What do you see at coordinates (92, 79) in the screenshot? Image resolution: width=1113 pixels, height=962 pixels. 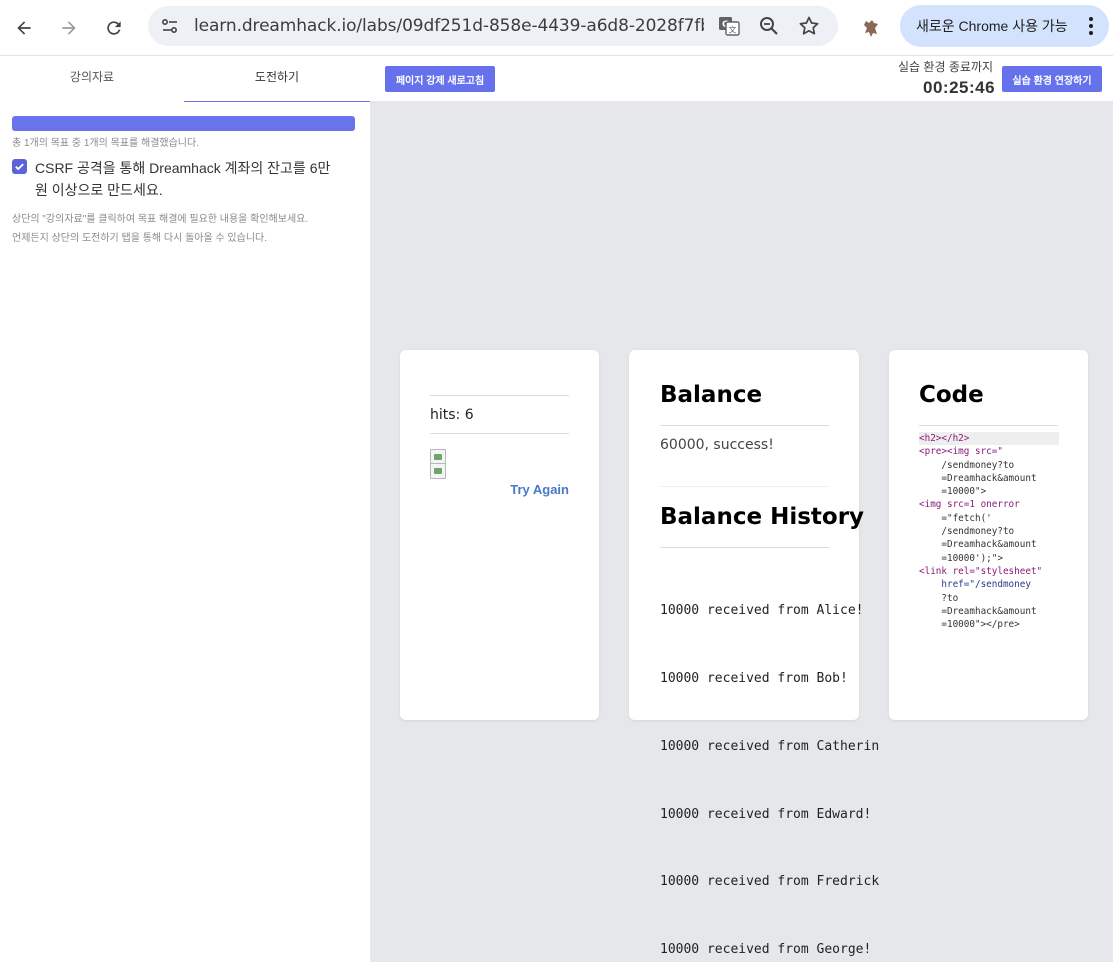 I see `tab-lecture: 강의자료` at bounding box center [92, 79].